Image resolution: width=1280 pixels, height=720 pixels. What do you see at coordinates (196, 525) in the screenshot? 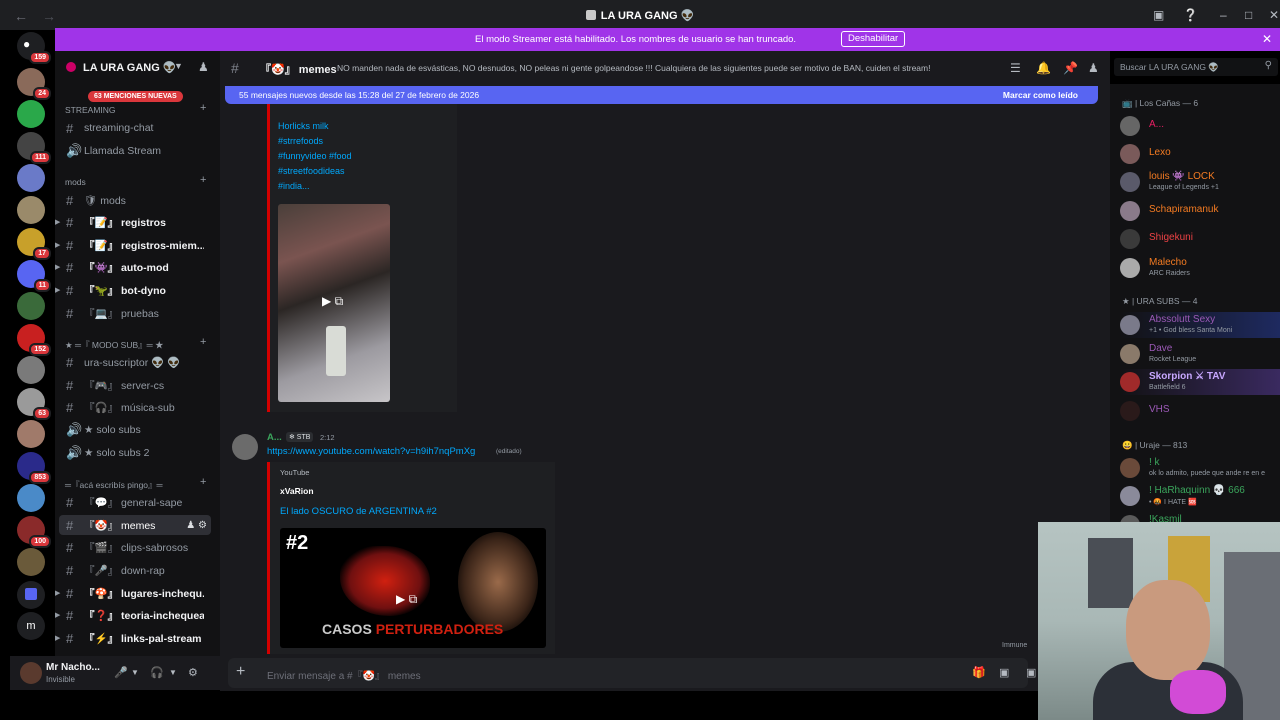
I see `channel-settings-icon: ♟ ⚙` at bounding box center [196, 525].